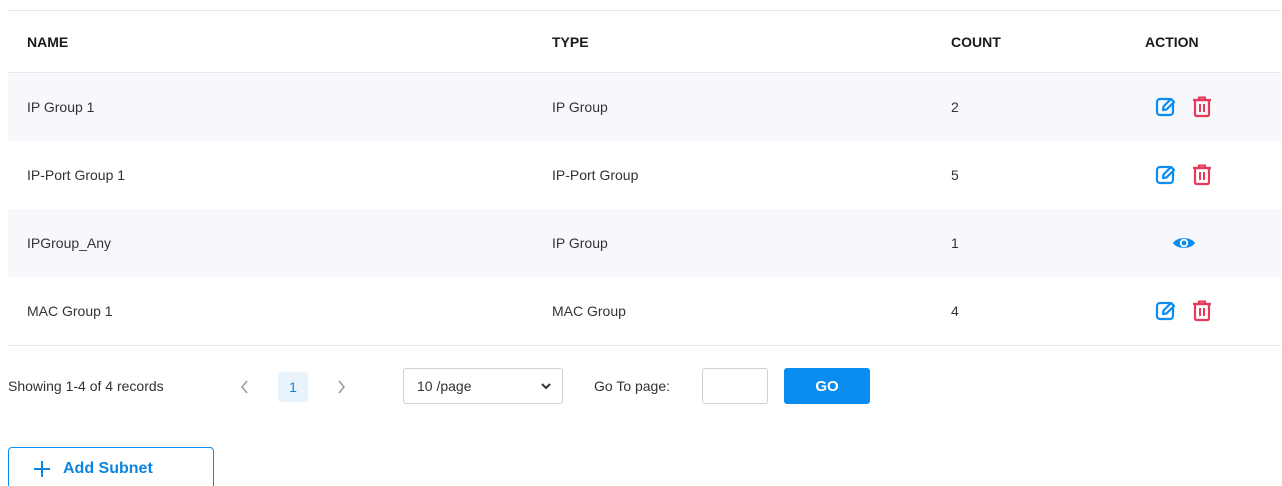 Image resolution: width=1282 pixels, height=486 pixels. Describe the element at coordinates (955, 311) in the screenshot. I see `row-count: 4` at that location.